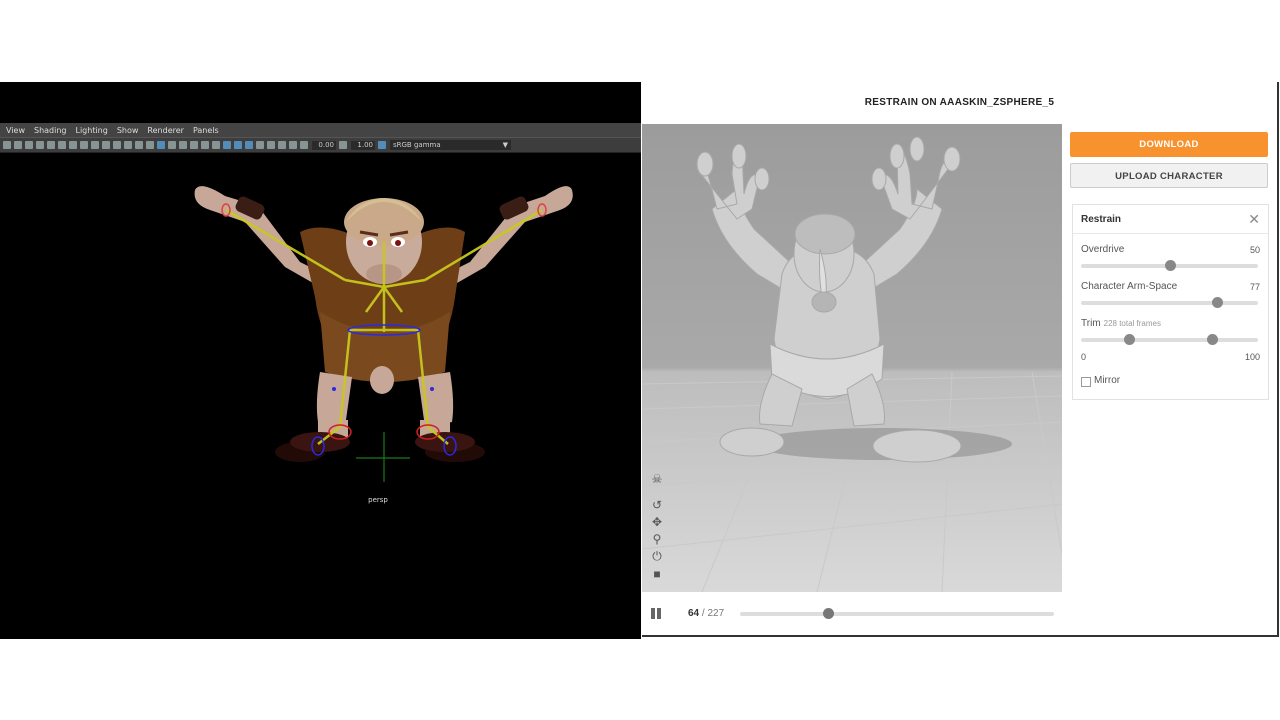 Image resolution: width=1280 pixels, height=720 pixels. I want to click on overdrive-value: 50, so click(1254, 250).